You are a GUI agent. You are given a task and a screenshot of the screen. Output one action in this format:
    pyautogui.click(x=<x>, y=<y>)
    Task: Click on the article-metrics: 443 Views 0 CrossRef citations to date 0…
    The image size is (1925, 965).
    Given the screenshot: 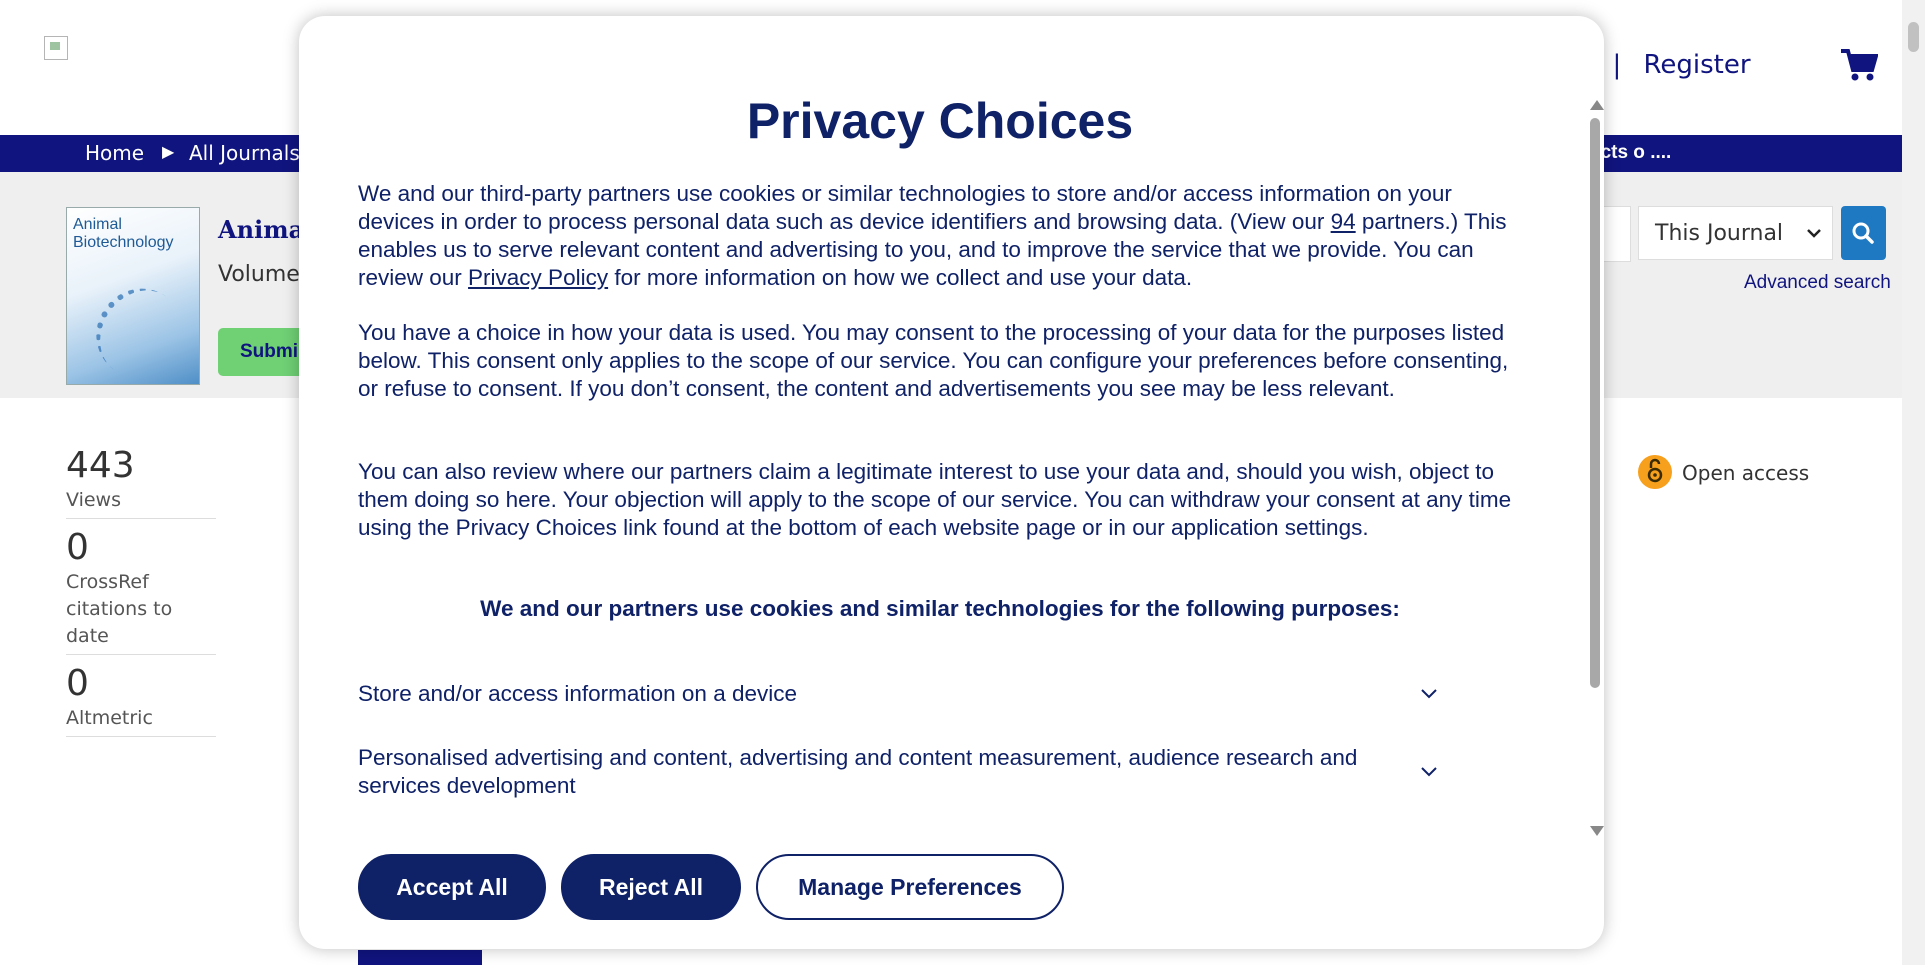 What is the action you would take?
    pyautogui.click(x=141, y=595)
    